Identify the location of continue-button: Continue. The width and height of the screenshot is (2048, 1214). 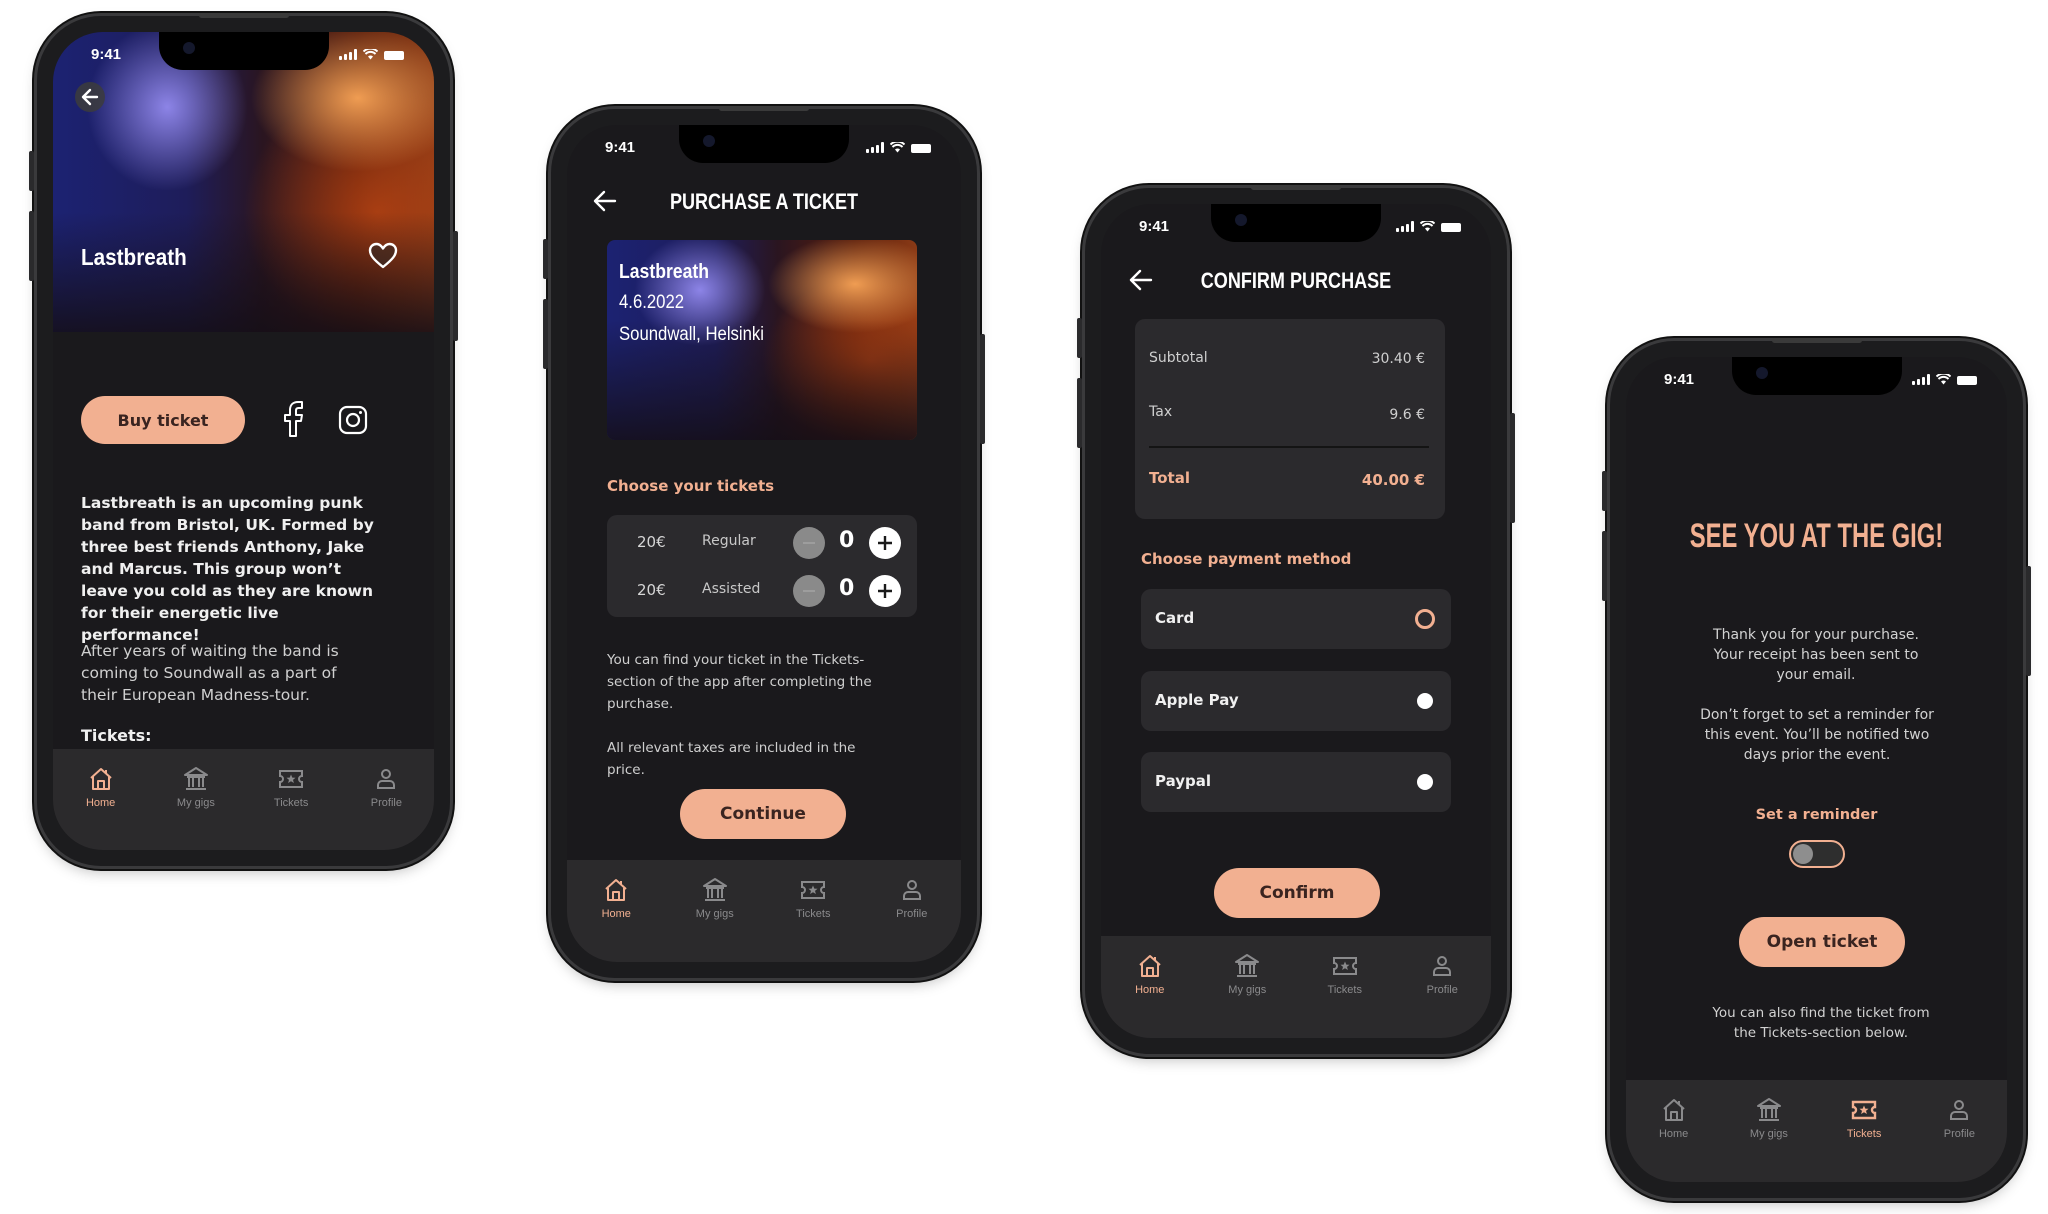
(763, 814).